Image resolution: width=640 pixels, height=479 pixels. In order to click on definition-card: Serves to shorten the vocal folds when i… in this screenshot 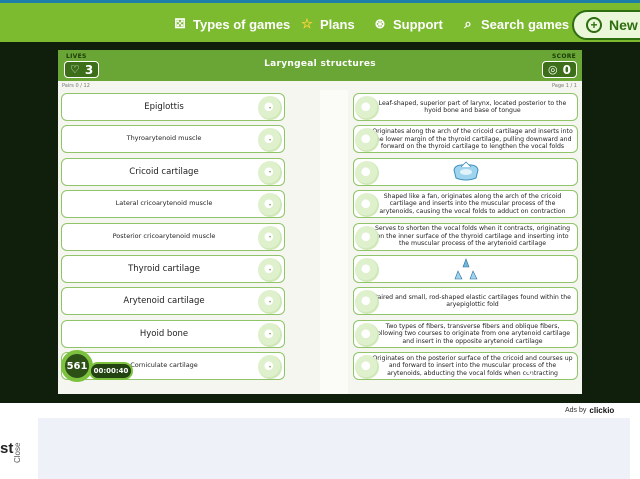, I will do `click(465, 236)`.